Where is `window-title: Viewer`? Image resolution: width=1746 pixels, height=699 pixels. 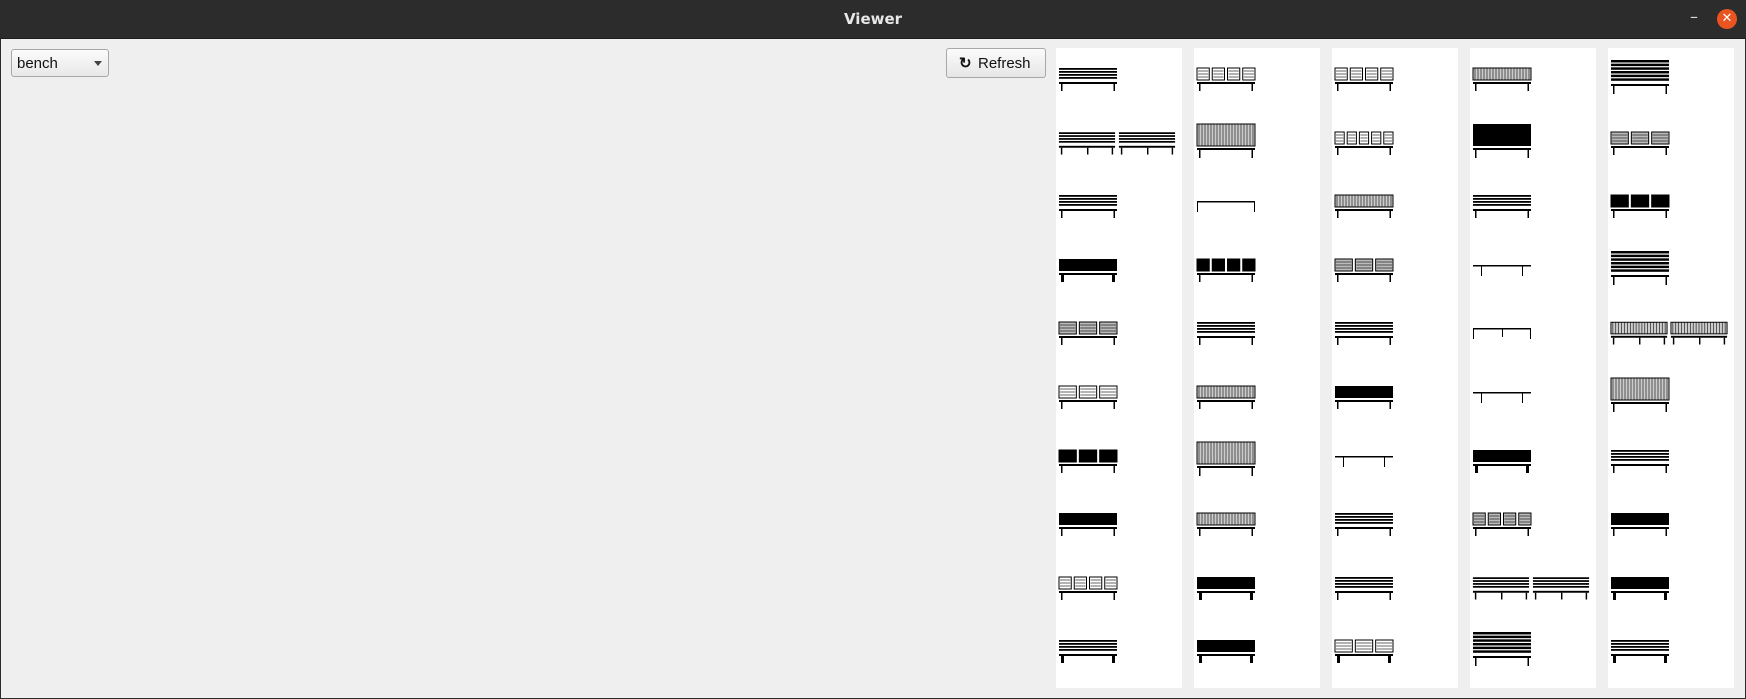 window-title: Viewer is located at coordinates (873, 19).